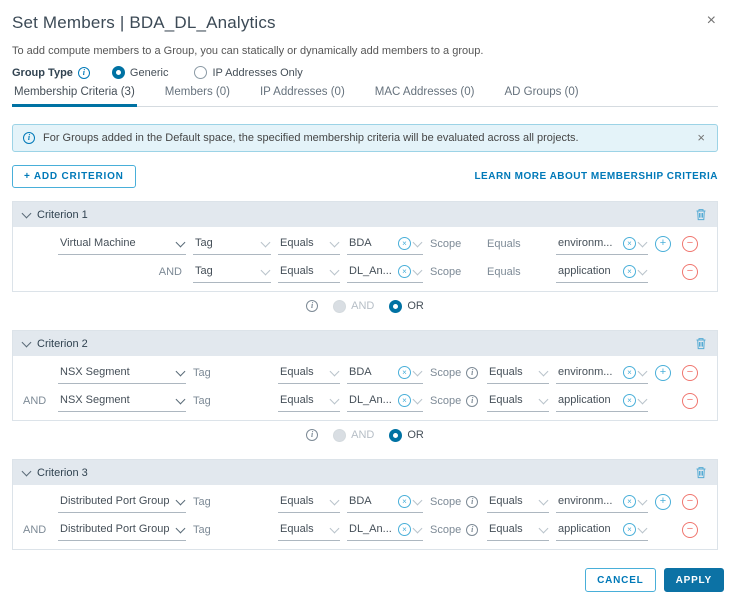 The height and width of the screenshot is (602, 730). Describe the element at coordinates (340, 435) in the screenshot. I see `radio-disabled-icon` at that location.